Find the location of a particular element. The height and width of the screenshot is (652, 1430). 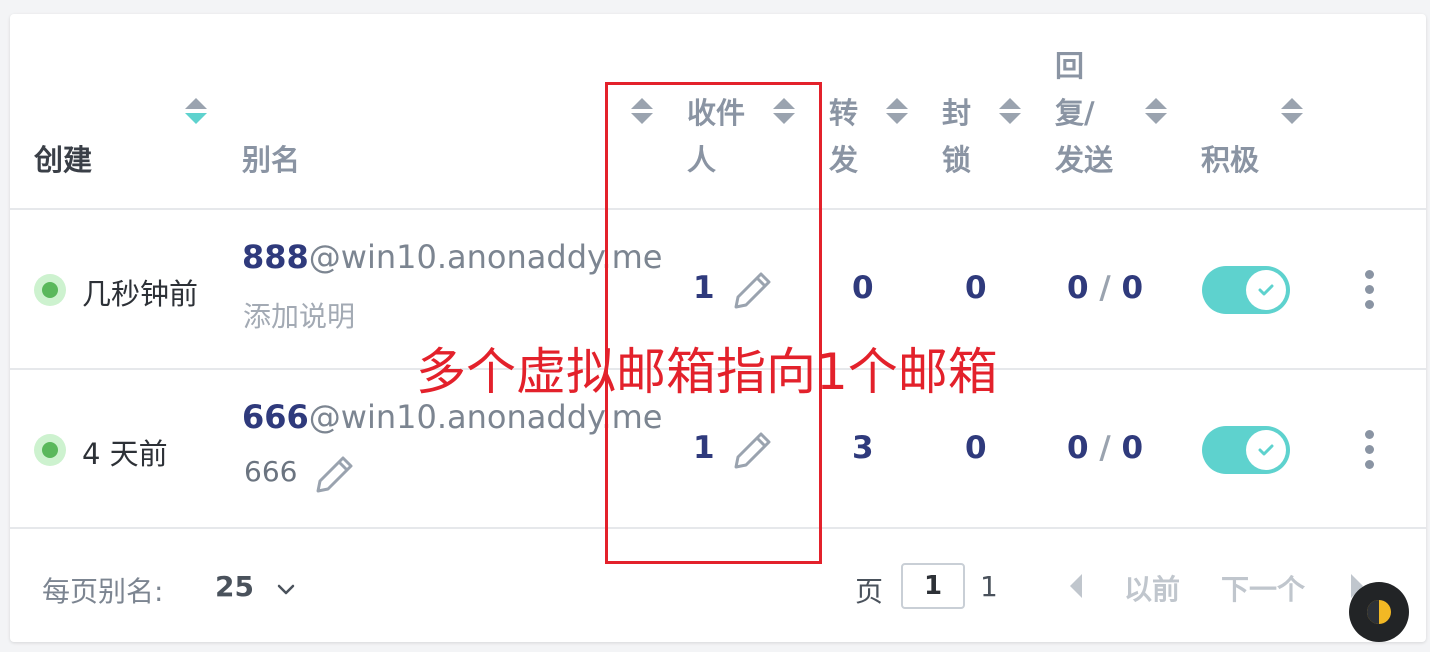

pencil-icon is located at coordinates (335, 474).